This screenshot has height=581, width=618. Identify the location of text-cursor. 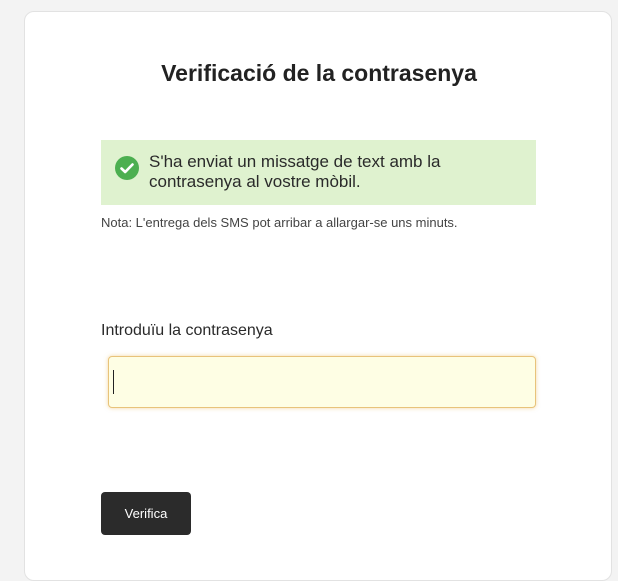
(113, 382).